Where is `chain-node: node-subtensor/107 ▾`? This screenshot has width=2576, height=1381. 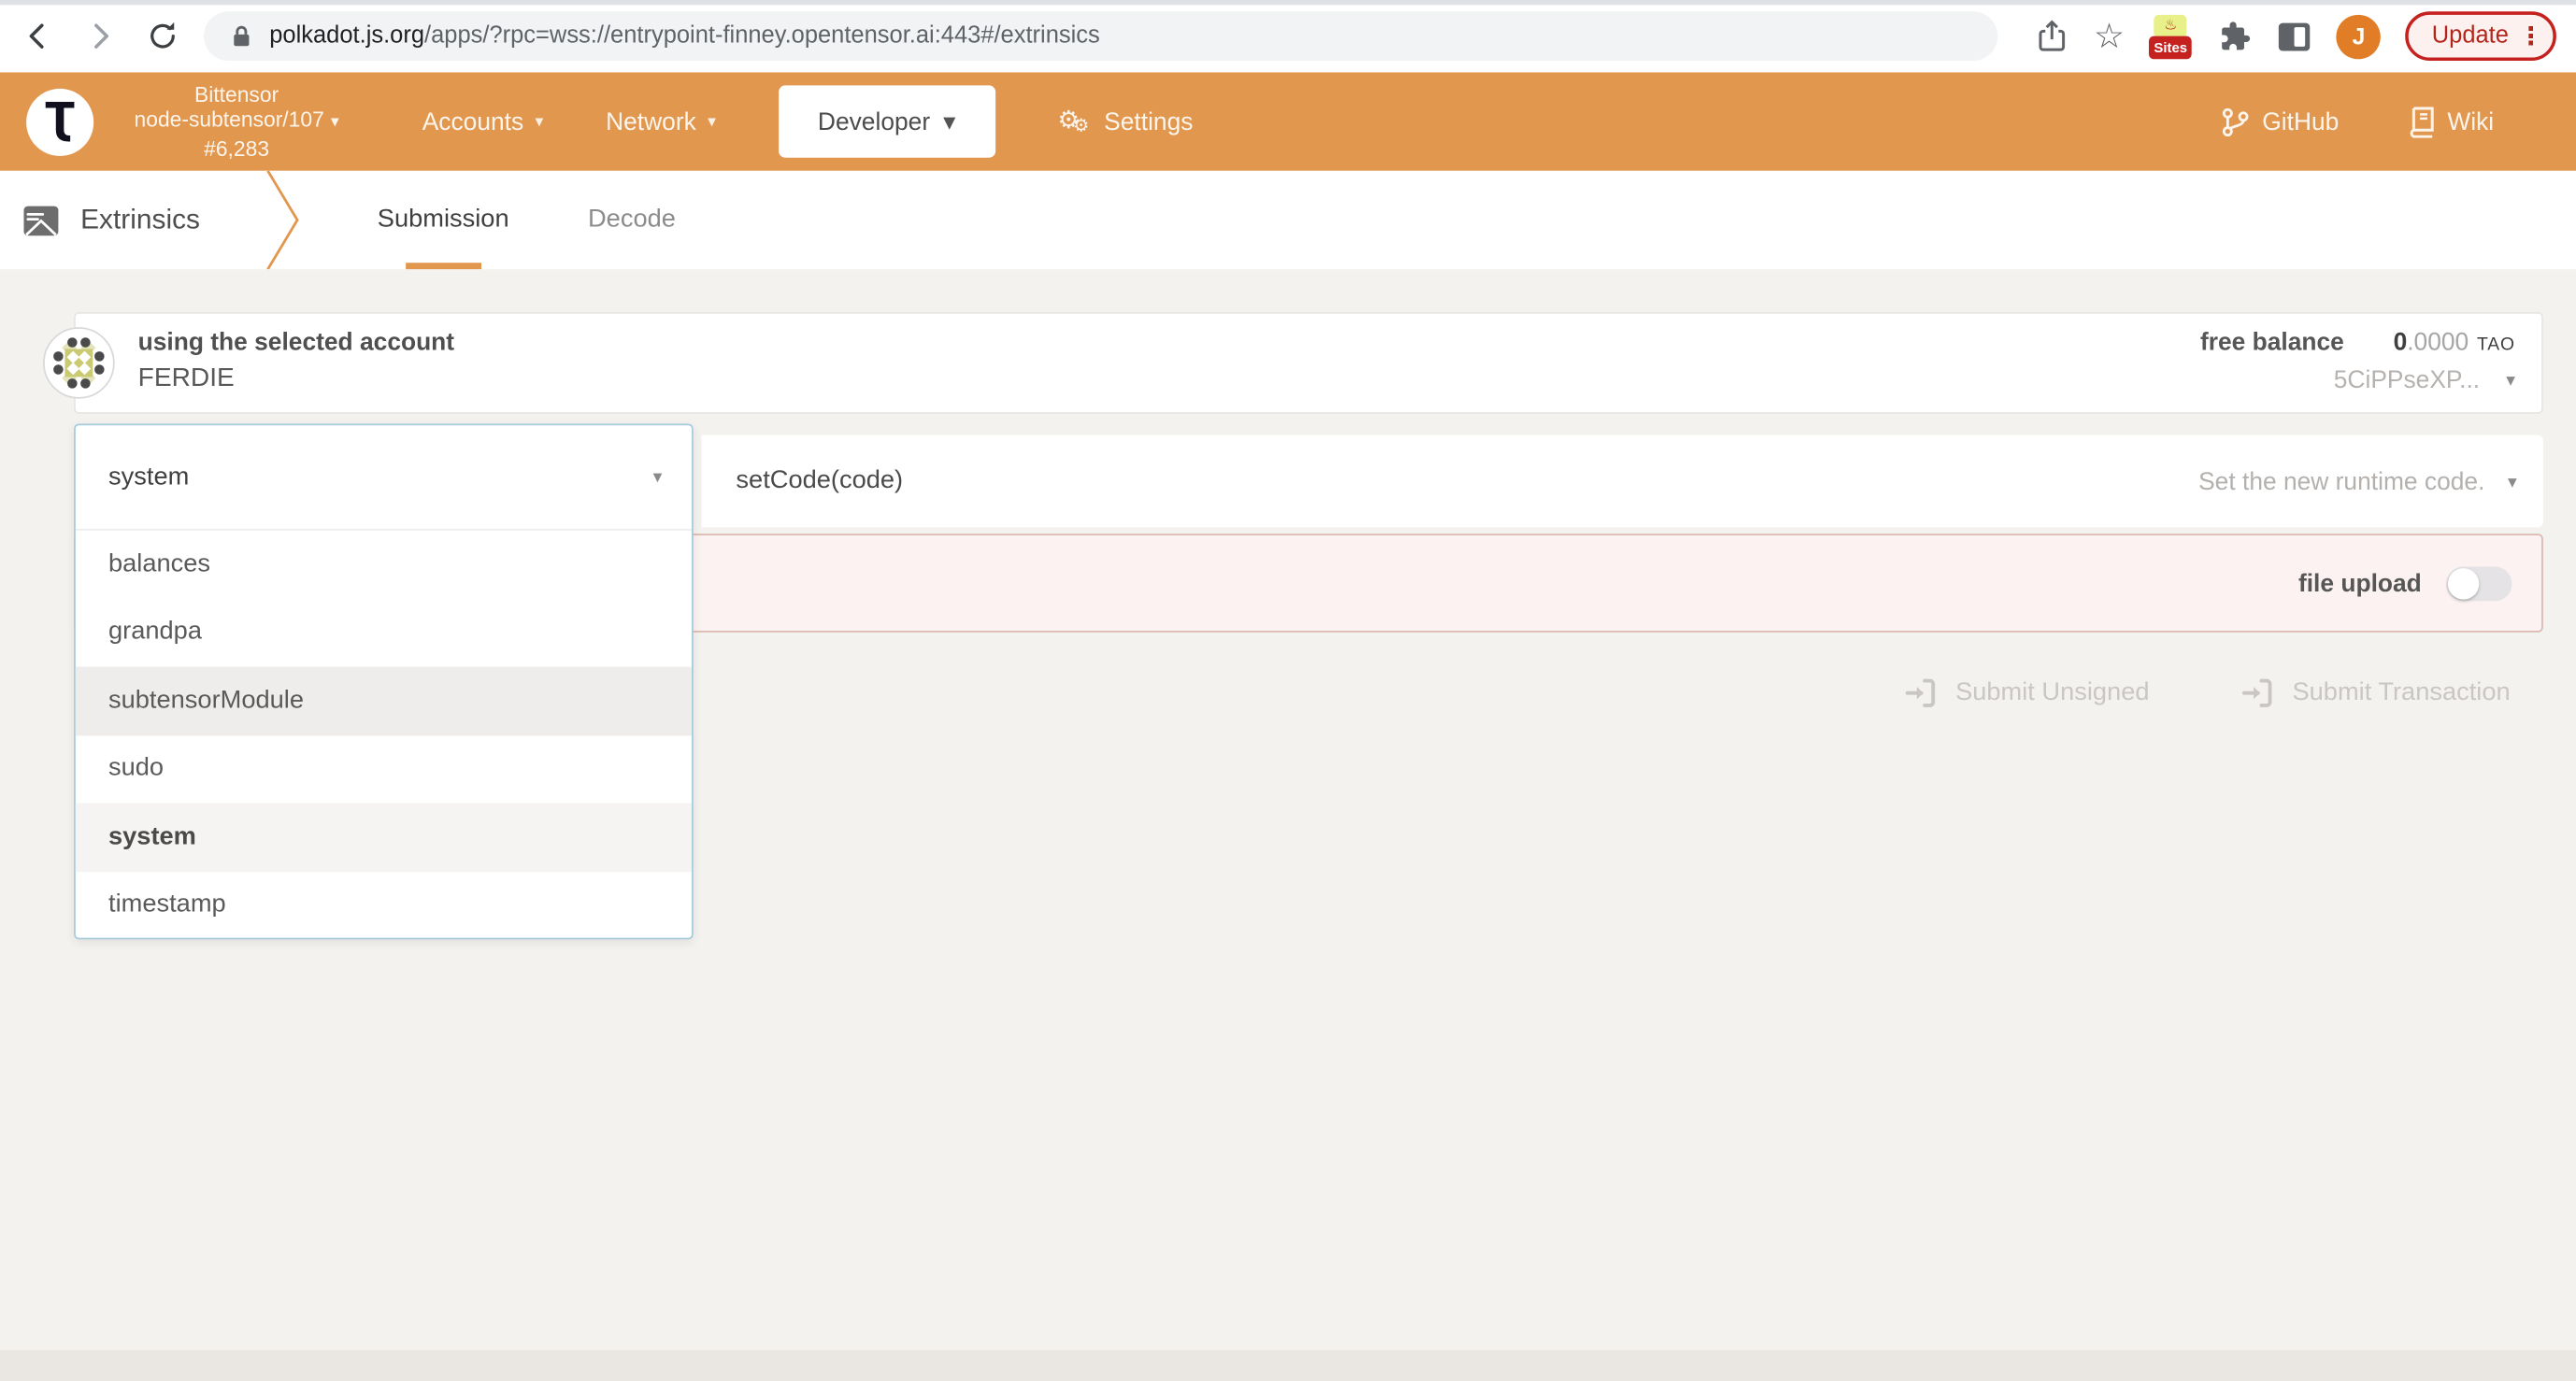
chain-node: node-subtensor/107 ▾ is located at coordinates (236, 120).